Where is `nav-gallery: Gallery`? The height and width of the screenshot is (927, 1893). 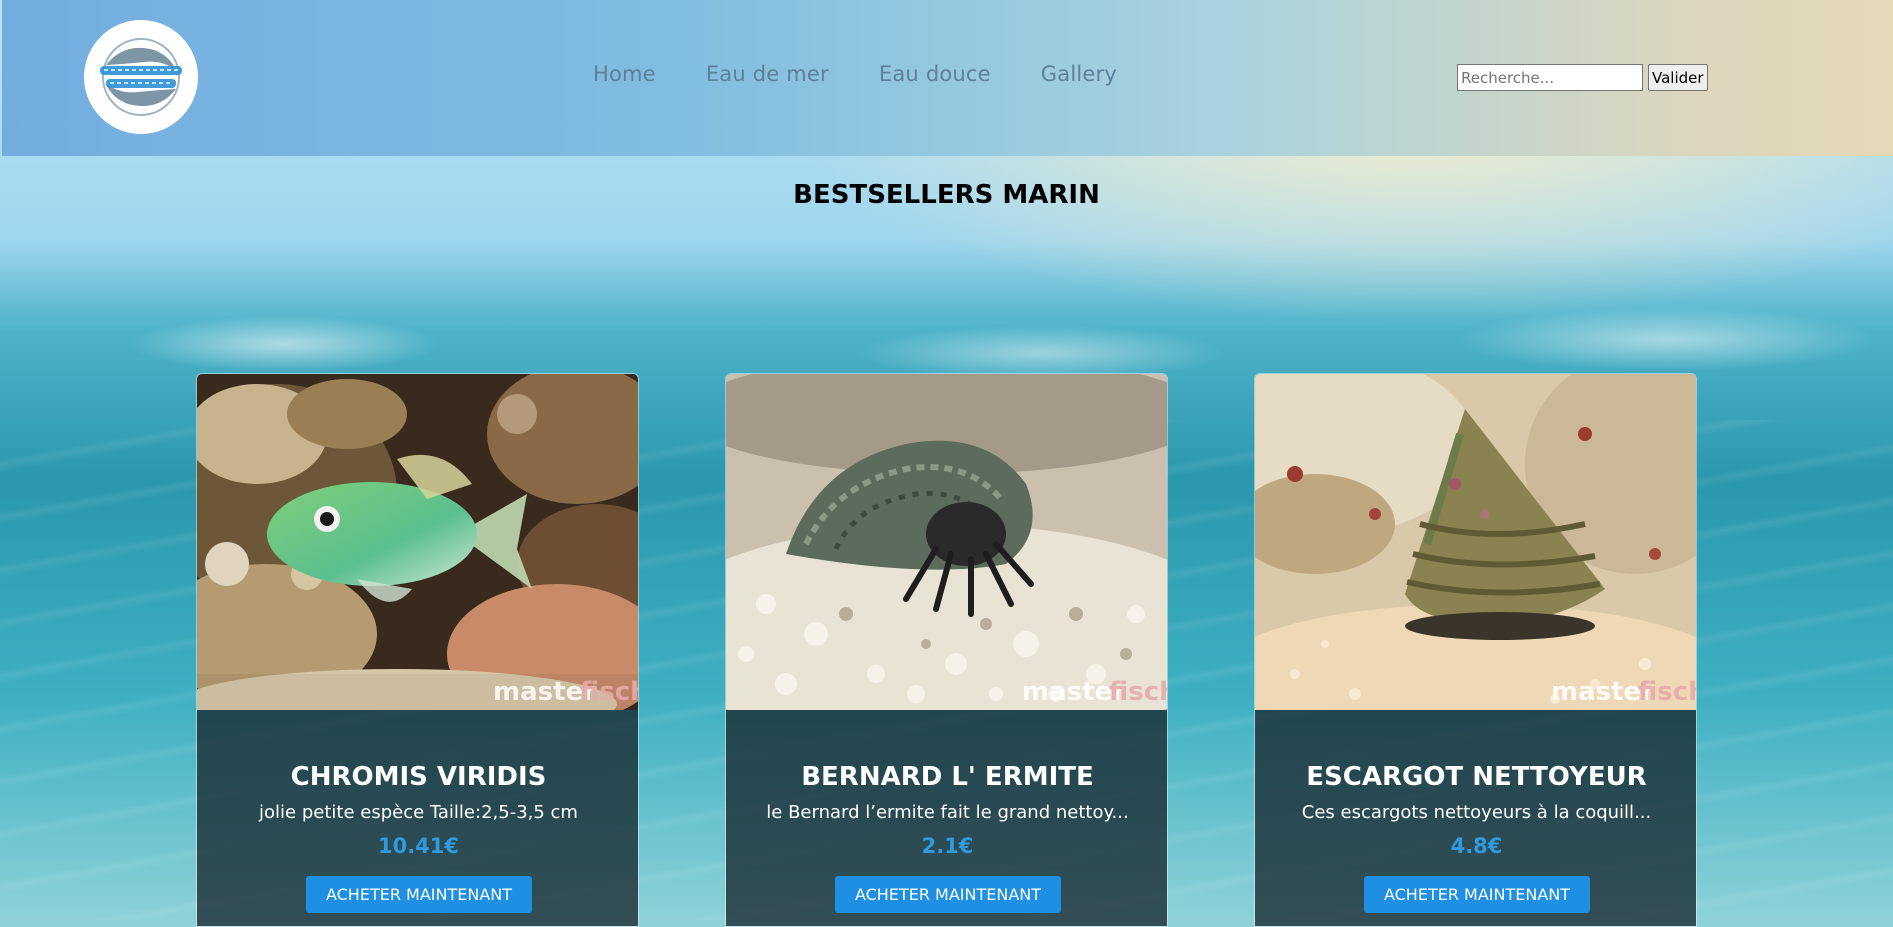 nav-gallery: Gallery is located at coordinates (1079, 74).